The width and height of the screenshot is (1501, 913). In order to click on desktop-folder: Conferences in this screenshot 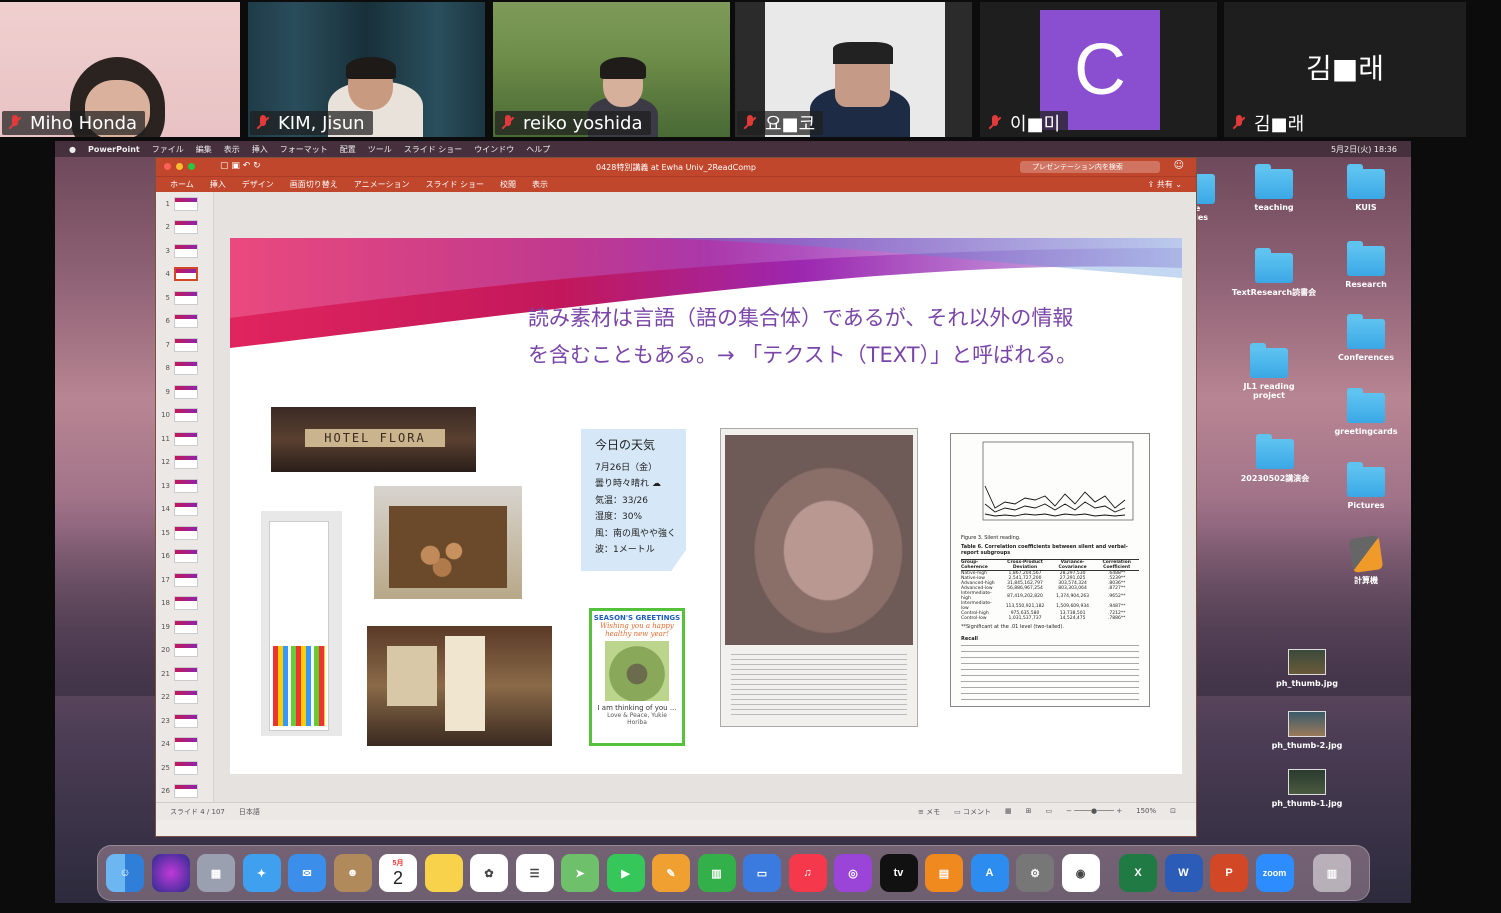, I will do `click(1366, 338)`.